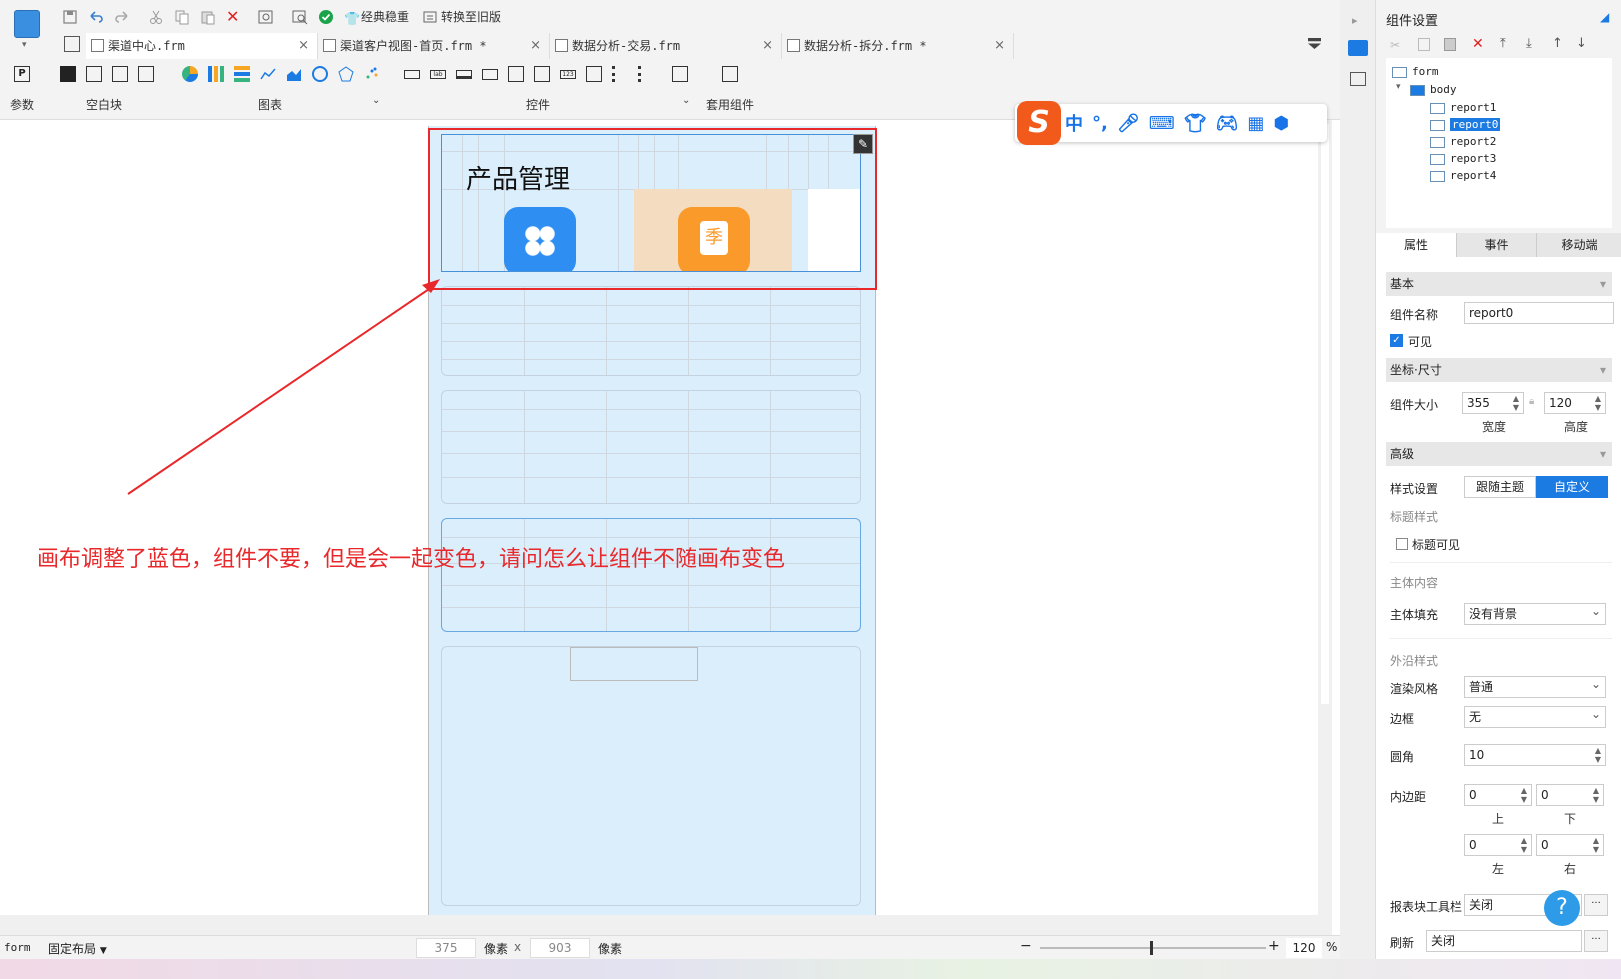  I want to click on component-settings-icon, so click(1358, 48).